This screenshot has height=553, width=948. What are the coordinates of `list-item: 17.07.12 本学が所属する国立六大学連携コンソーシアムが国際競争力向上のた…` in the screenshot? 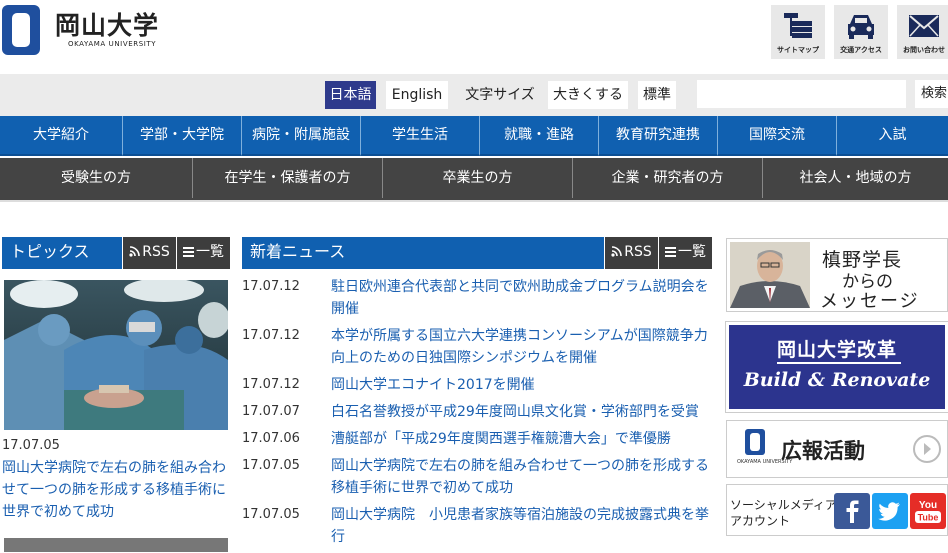 It's located at (477, 347).